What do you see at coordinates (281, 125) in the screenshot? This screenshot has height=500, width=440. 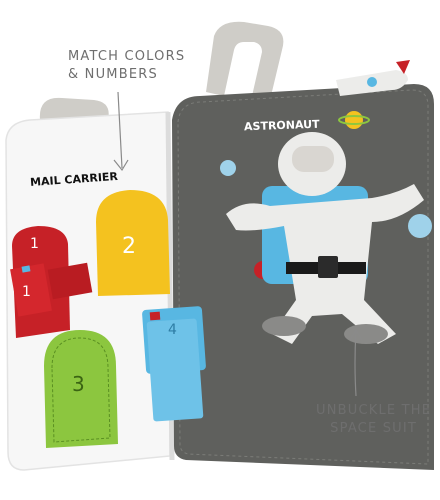 I see `astronaut-title: ASTRONAUT` at bounding box center [281, 125].